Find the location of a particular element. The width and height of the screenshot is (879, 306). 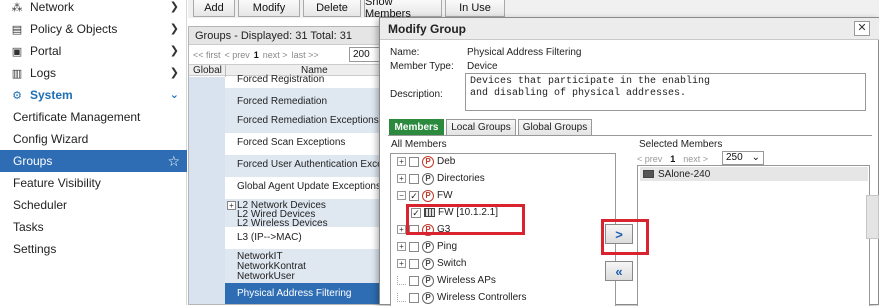

sidebar-item-label: Network is located at coordinates (52, 7).